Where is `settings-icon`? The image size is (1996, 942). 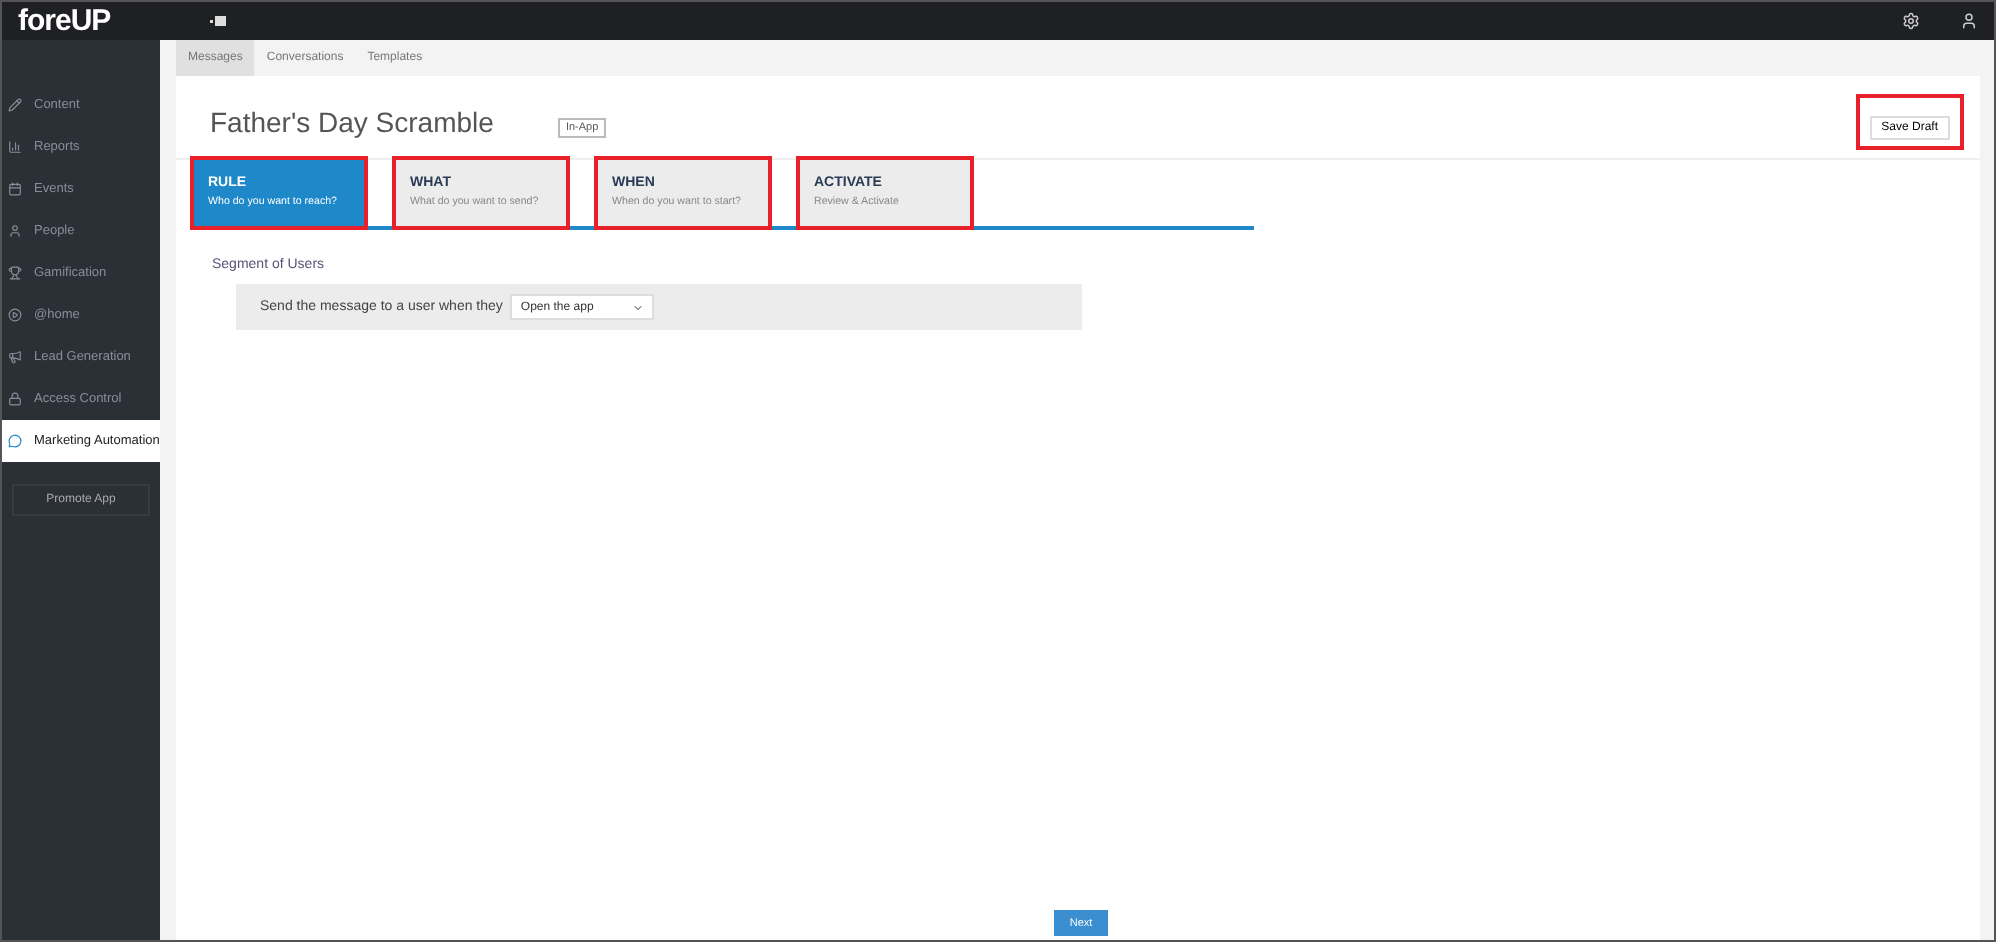
settings-icon is located at coordinates (1911, 21).